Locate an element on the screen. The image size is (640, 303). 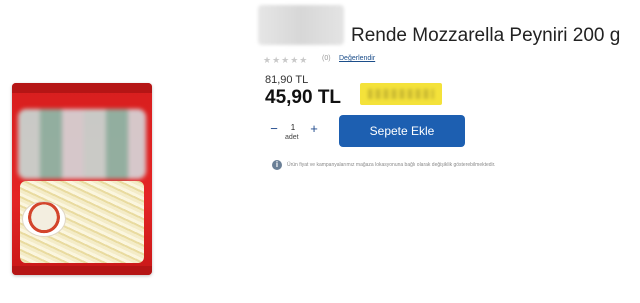
product-package is located at coordinates (82, 179).